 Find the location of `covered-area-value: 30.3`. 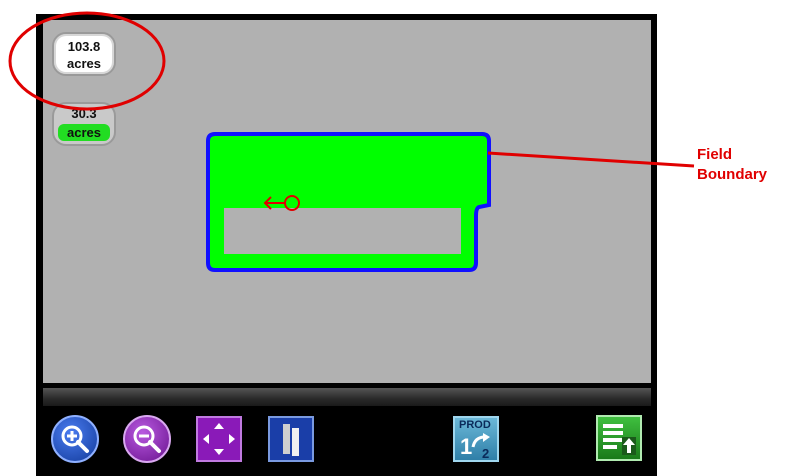

covered-area-value: 30.3 is located at coordinates (84, 113).